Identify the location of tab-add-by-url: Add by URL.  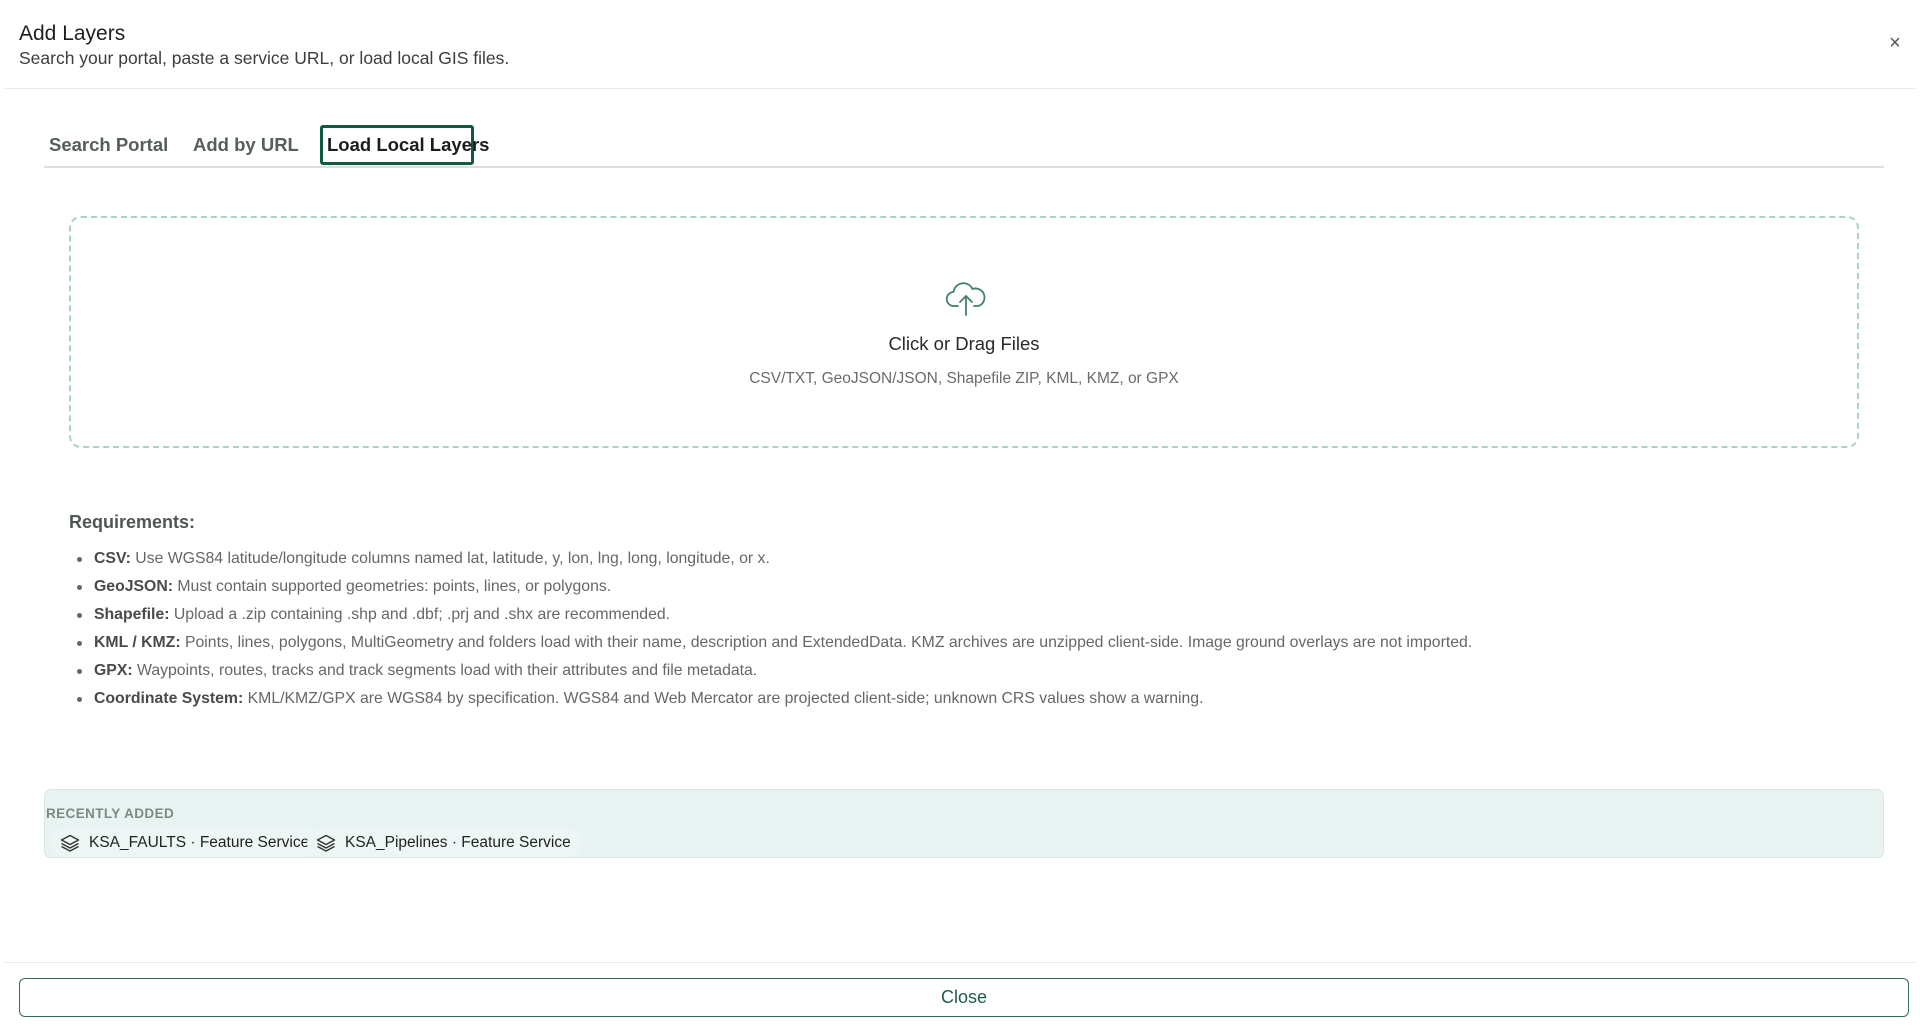
(246, 145).